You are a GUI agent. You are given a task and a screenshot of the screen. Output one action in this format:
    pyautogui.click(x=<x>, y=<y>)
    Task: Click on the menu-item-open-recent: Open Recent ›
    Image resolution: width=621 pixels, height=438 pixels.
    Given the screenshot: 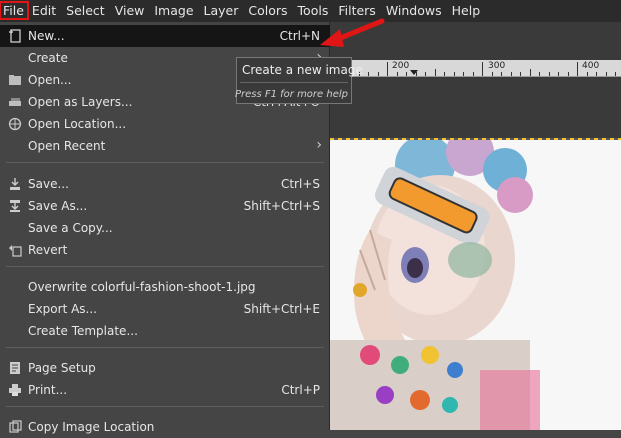 What is the action you would take?
    pyautogui.click(x=165, y=146)
    